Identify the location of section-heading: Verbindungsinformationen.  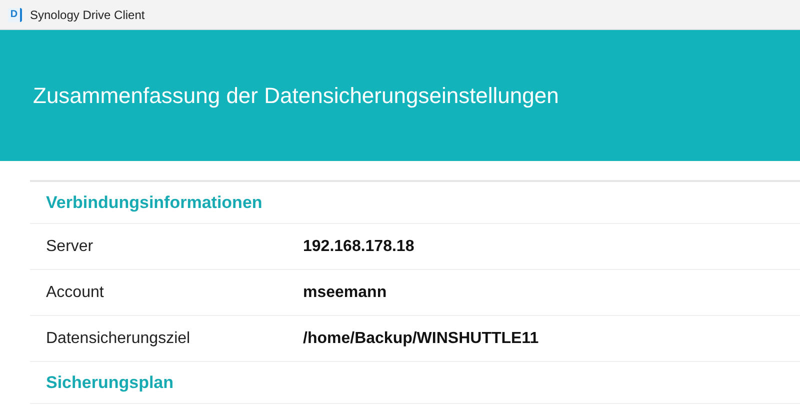
(154, 203).